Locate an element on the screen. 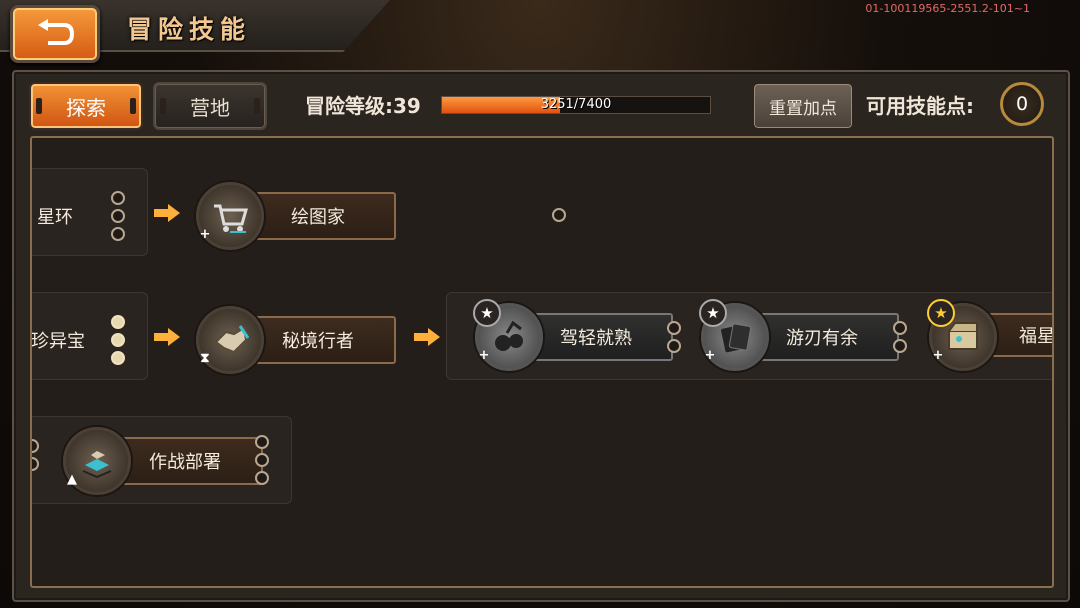 The width and height of the screenshot is (1080, 608). skill-node-proficient: 驾轻就熟 ★ + is located at coordinates (577, 335).